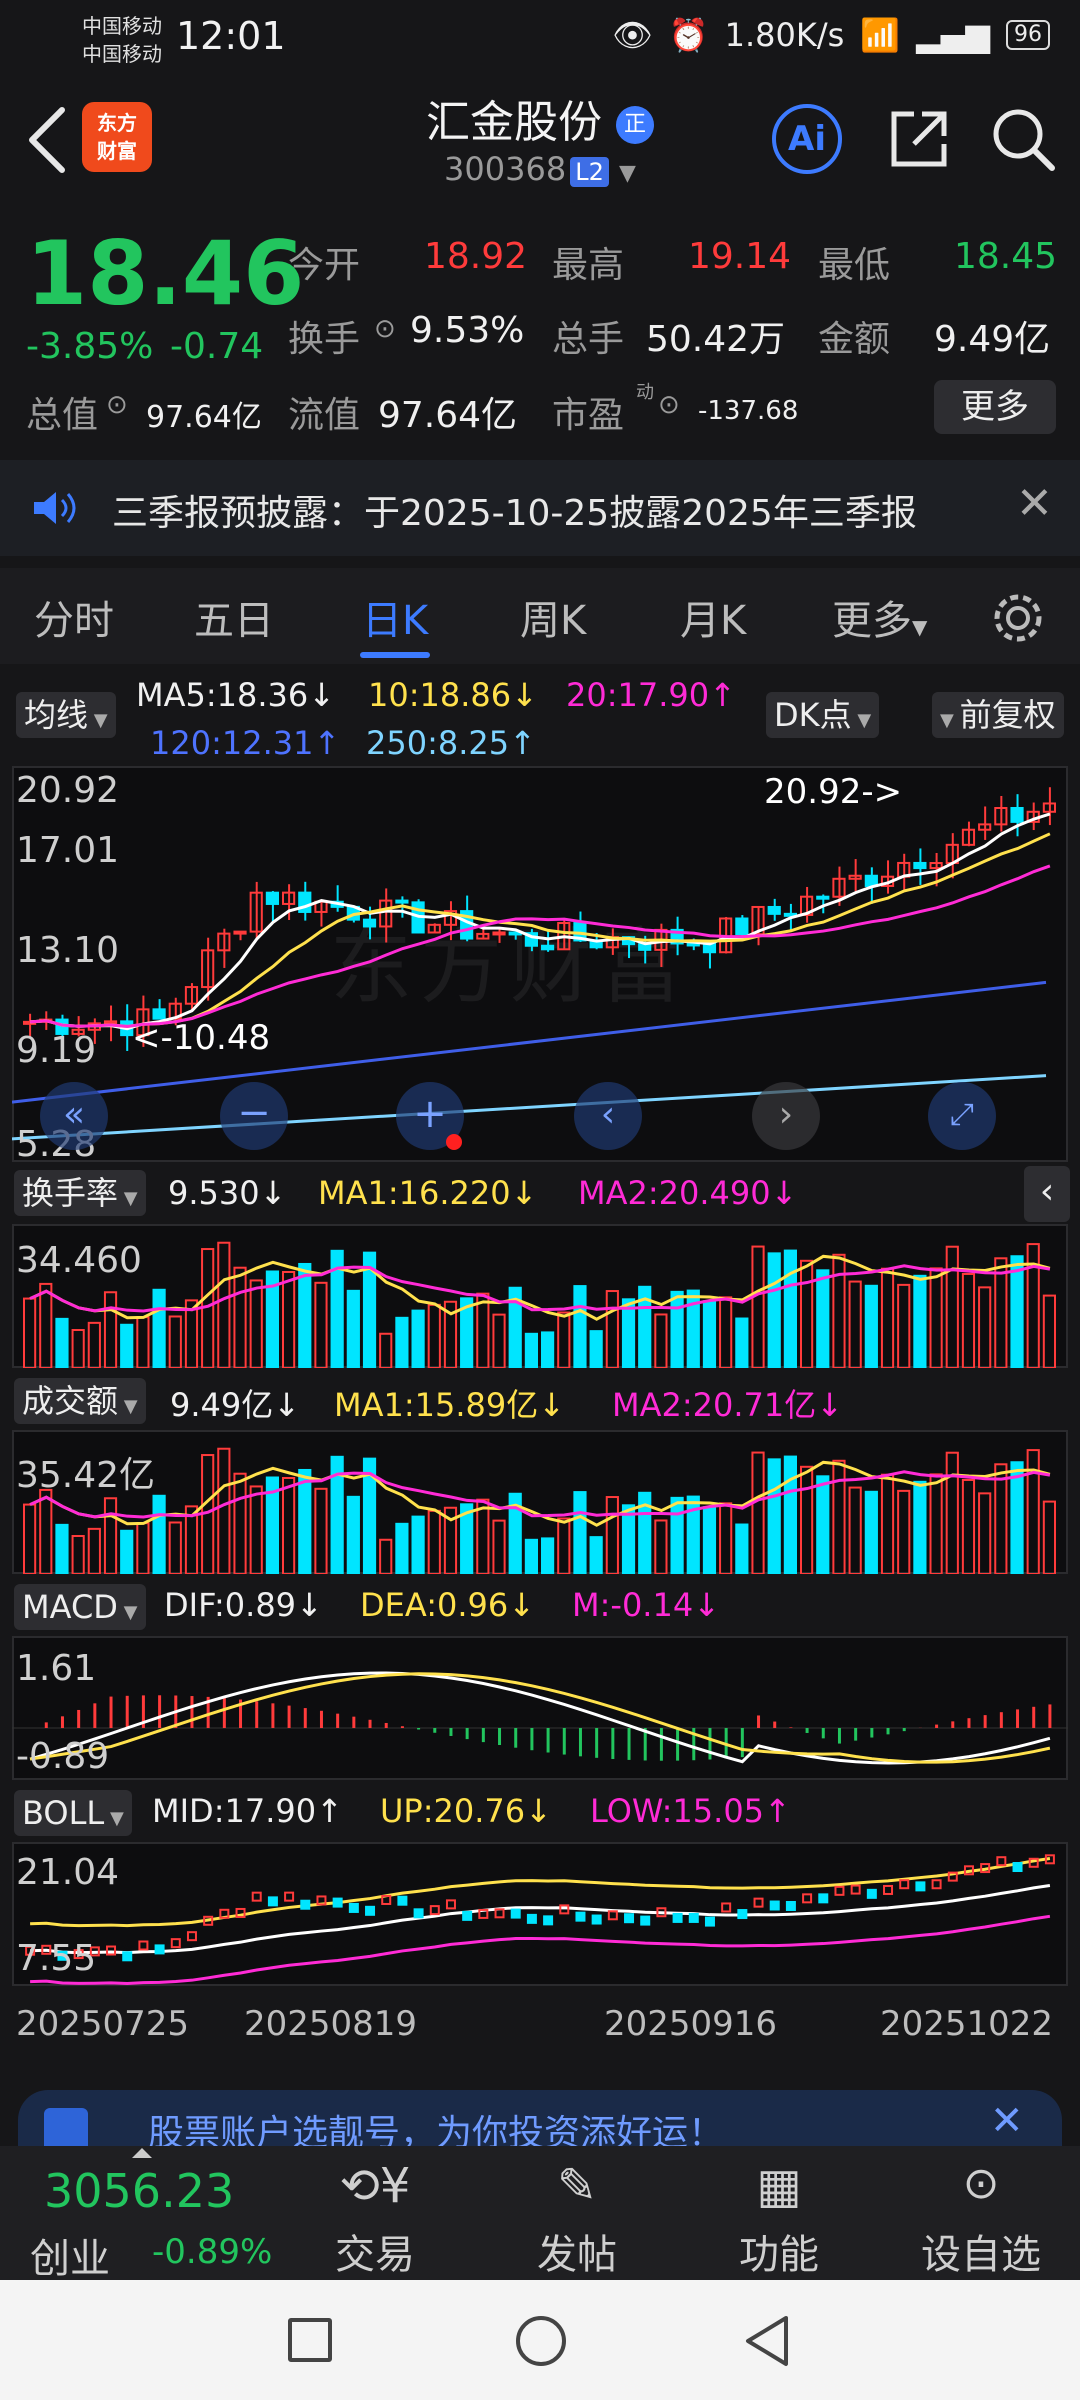 The width and height of the screenshot is (1080, 2400). Describe the element at coordinates (142, 2153) in the screenshot. I see `expand-up-icon` at that location.